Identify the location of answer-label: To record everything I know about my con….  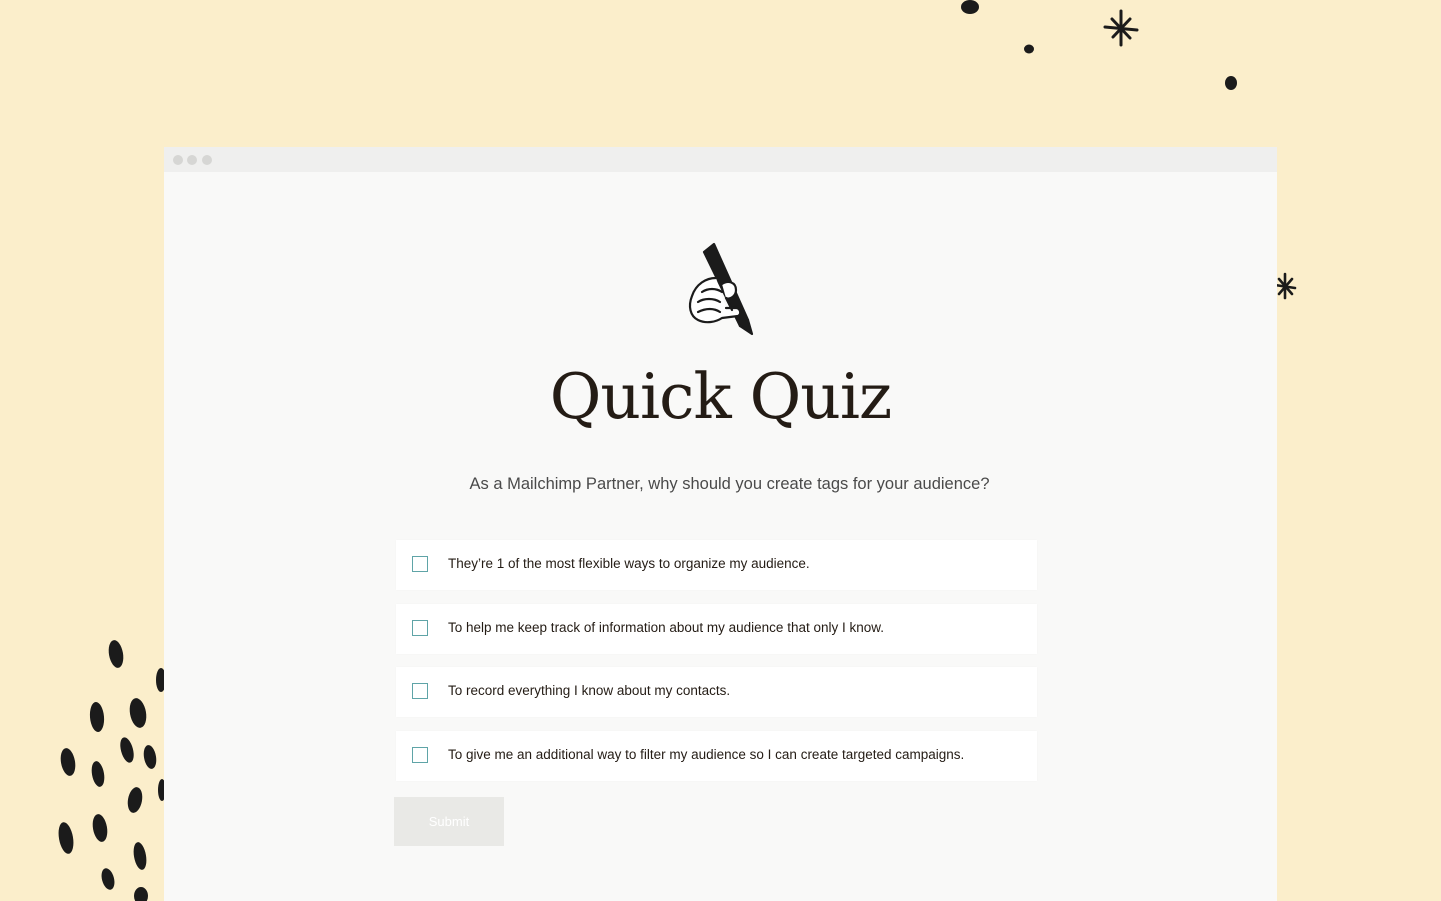
(589, 691).